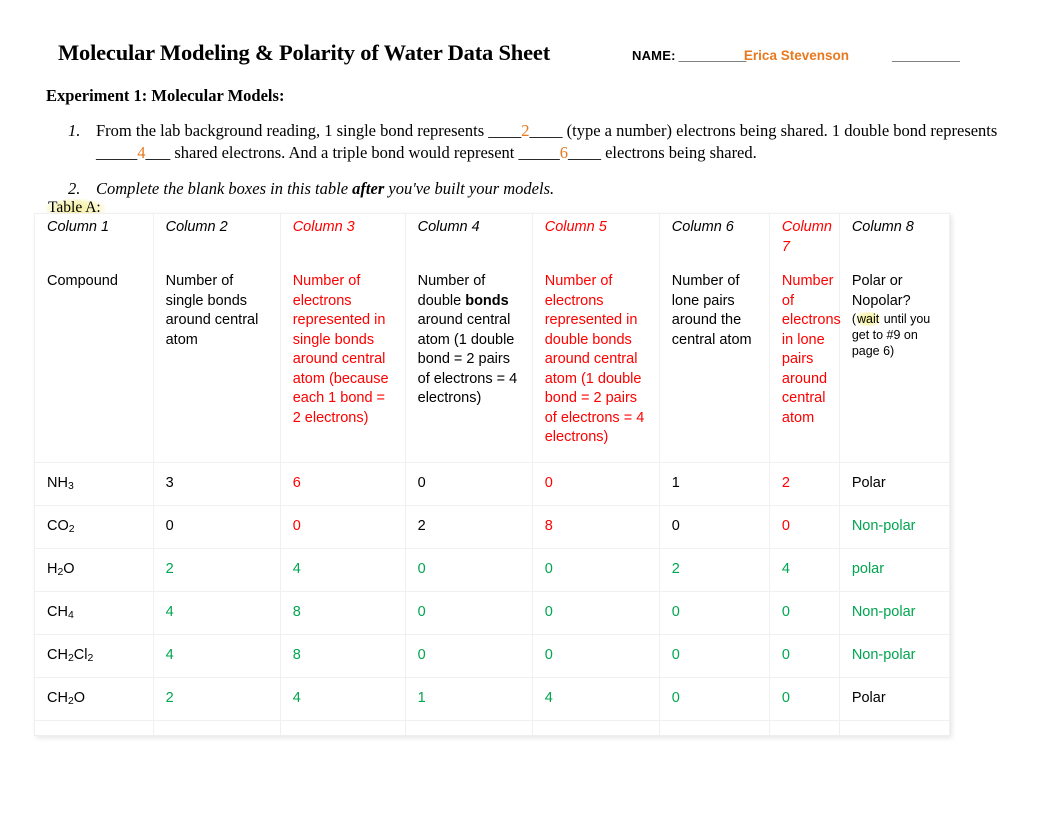 Image resolution: width=1062 pixels, height=822 pixels. What do you see at coordinates (74, 130) in the screenshot?
I see `question-1-number: 1.` at bounding box center [74, 130].